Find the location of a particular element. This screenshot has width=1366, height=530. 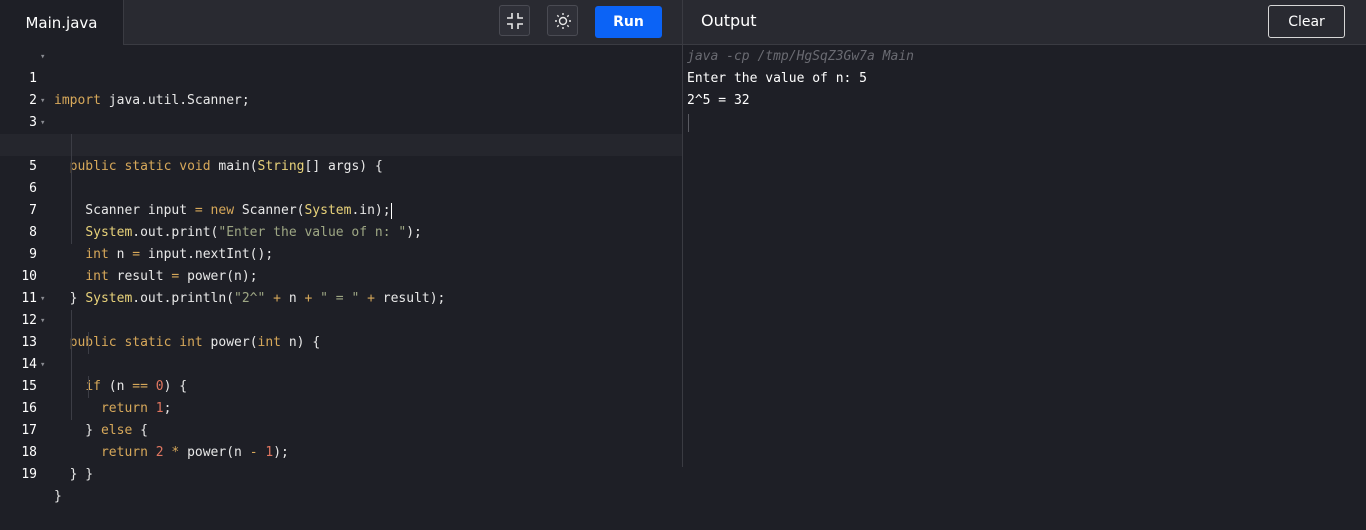

code-line: 12 ▾ public static int power(int n) { is located at coordinates (341, 319).